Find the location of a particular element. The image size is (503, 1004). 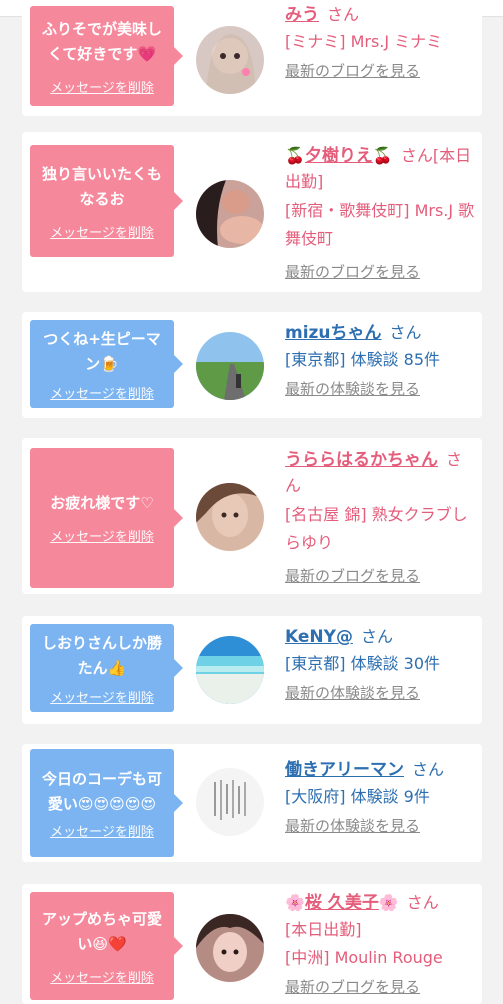

sender-meta: [大阪府] 体験談 9件 is located at coordinates (357, 796).